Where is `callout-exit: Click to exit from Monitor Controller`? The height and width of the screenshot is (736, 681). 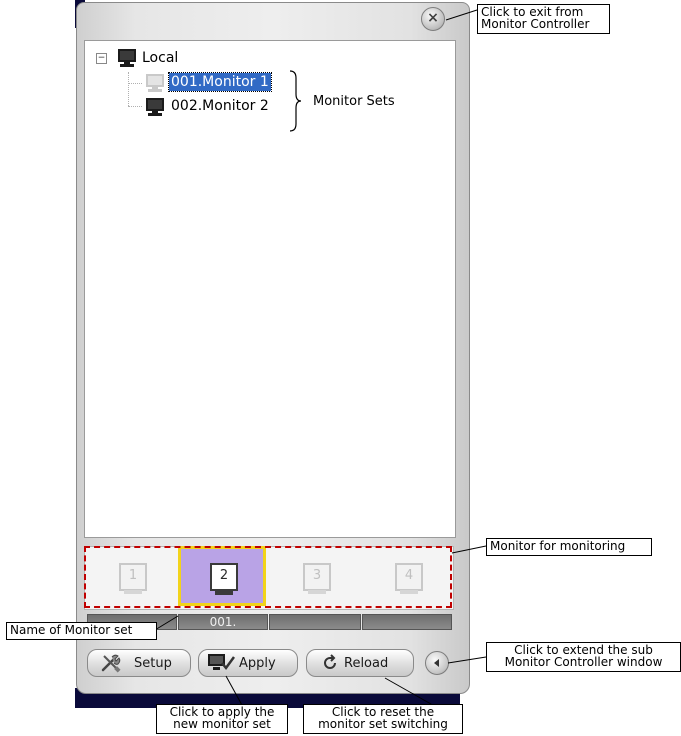
callout-exit: Click to exit from Monitor Controller is located at coordinates (543, 19).